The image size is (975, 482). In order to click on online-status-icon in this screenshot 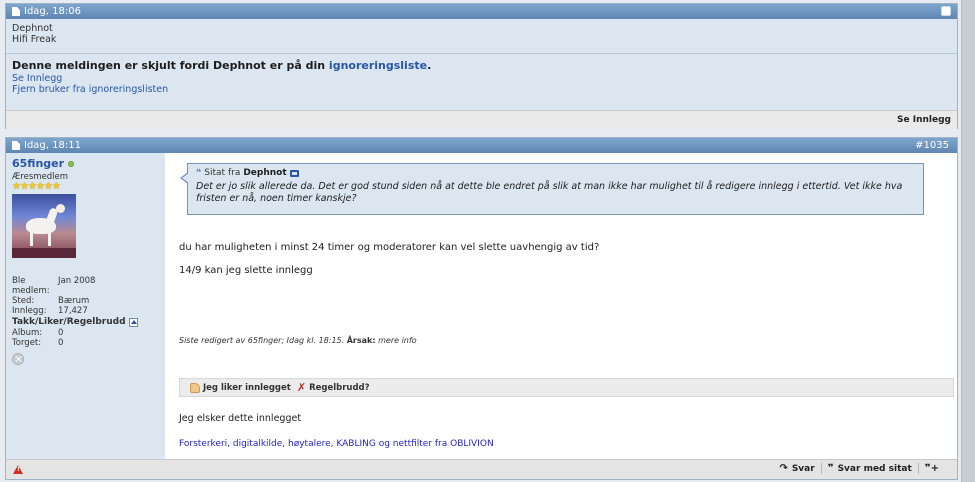, I will do `click(71, 163)`.